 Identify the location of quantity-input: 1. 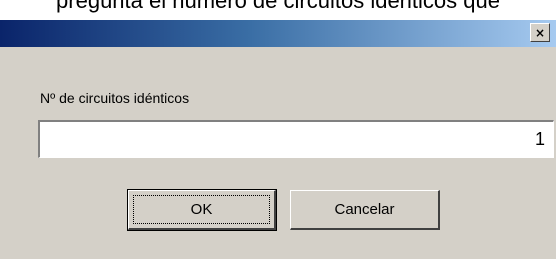
(296, 139).